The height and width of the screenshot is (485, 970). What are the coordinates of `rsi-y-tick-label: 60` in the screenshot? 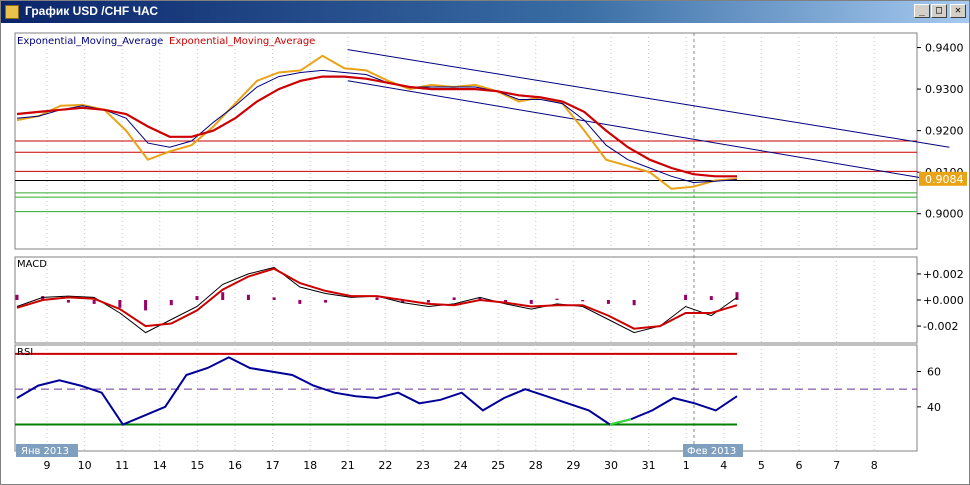 It's located at (934, 372).